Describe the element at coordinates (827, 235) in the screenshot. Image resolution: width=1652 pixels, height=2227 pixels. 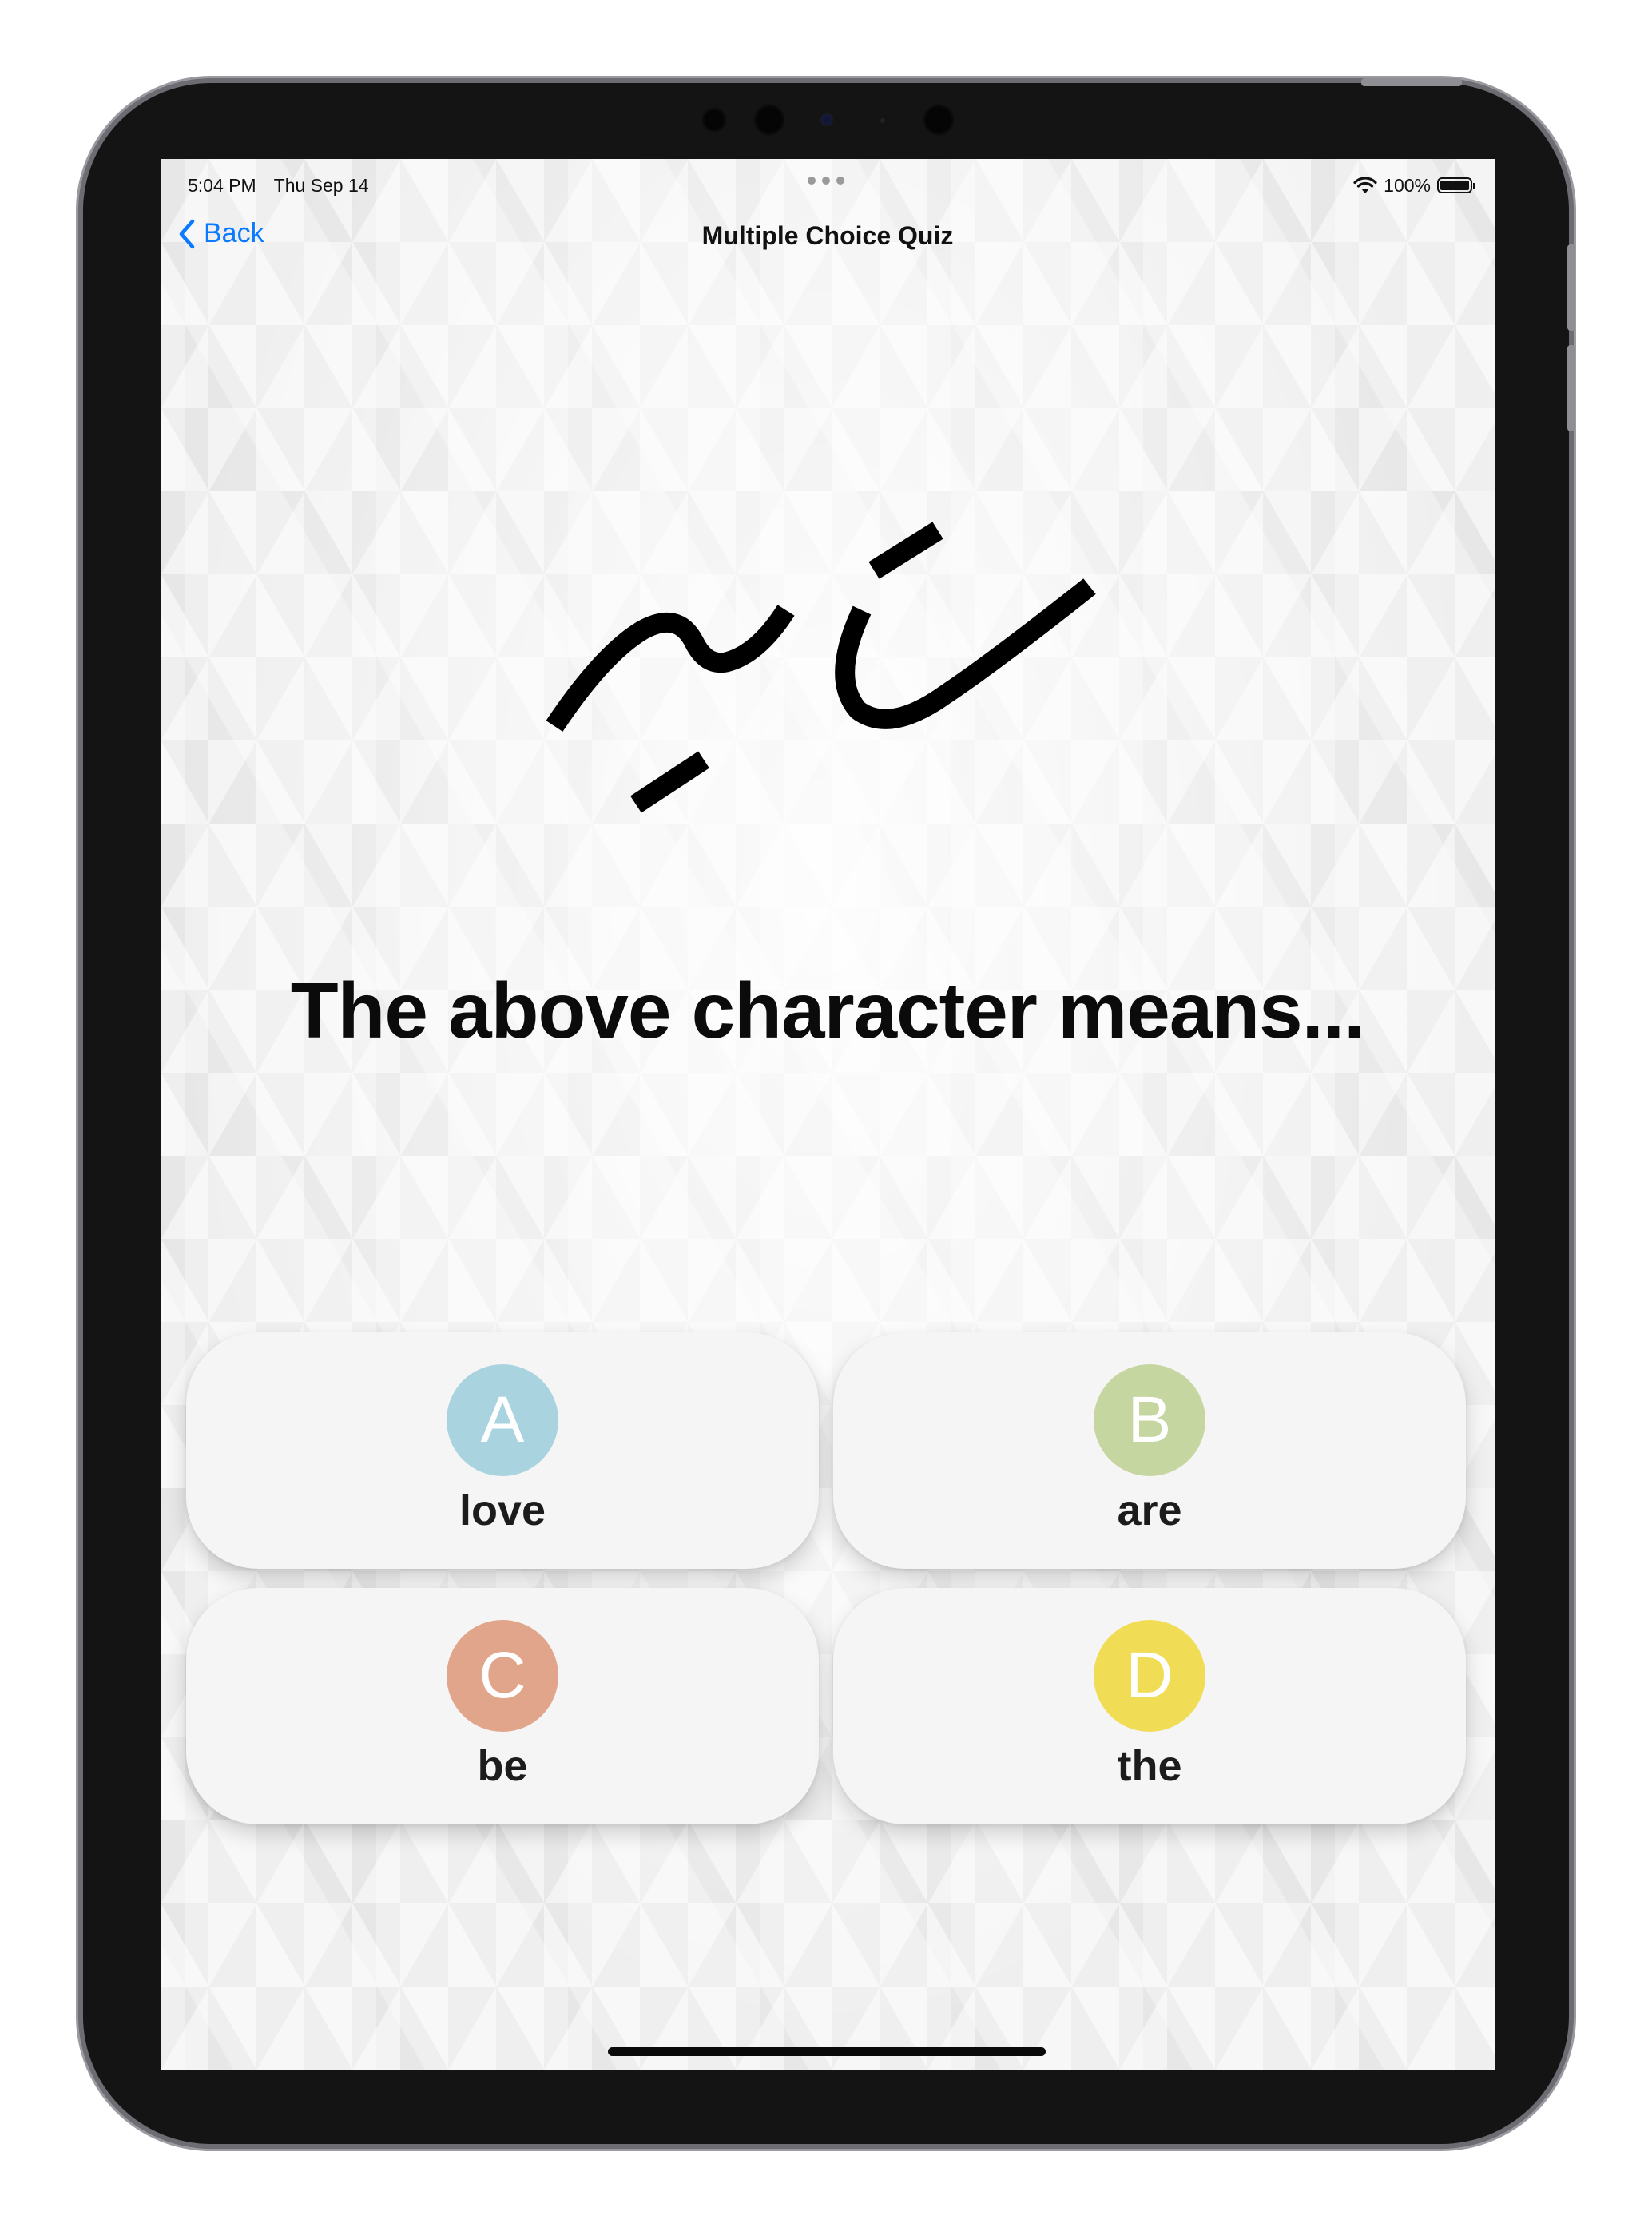
I see `page-title: Multiple Choice Quiz` at that location.